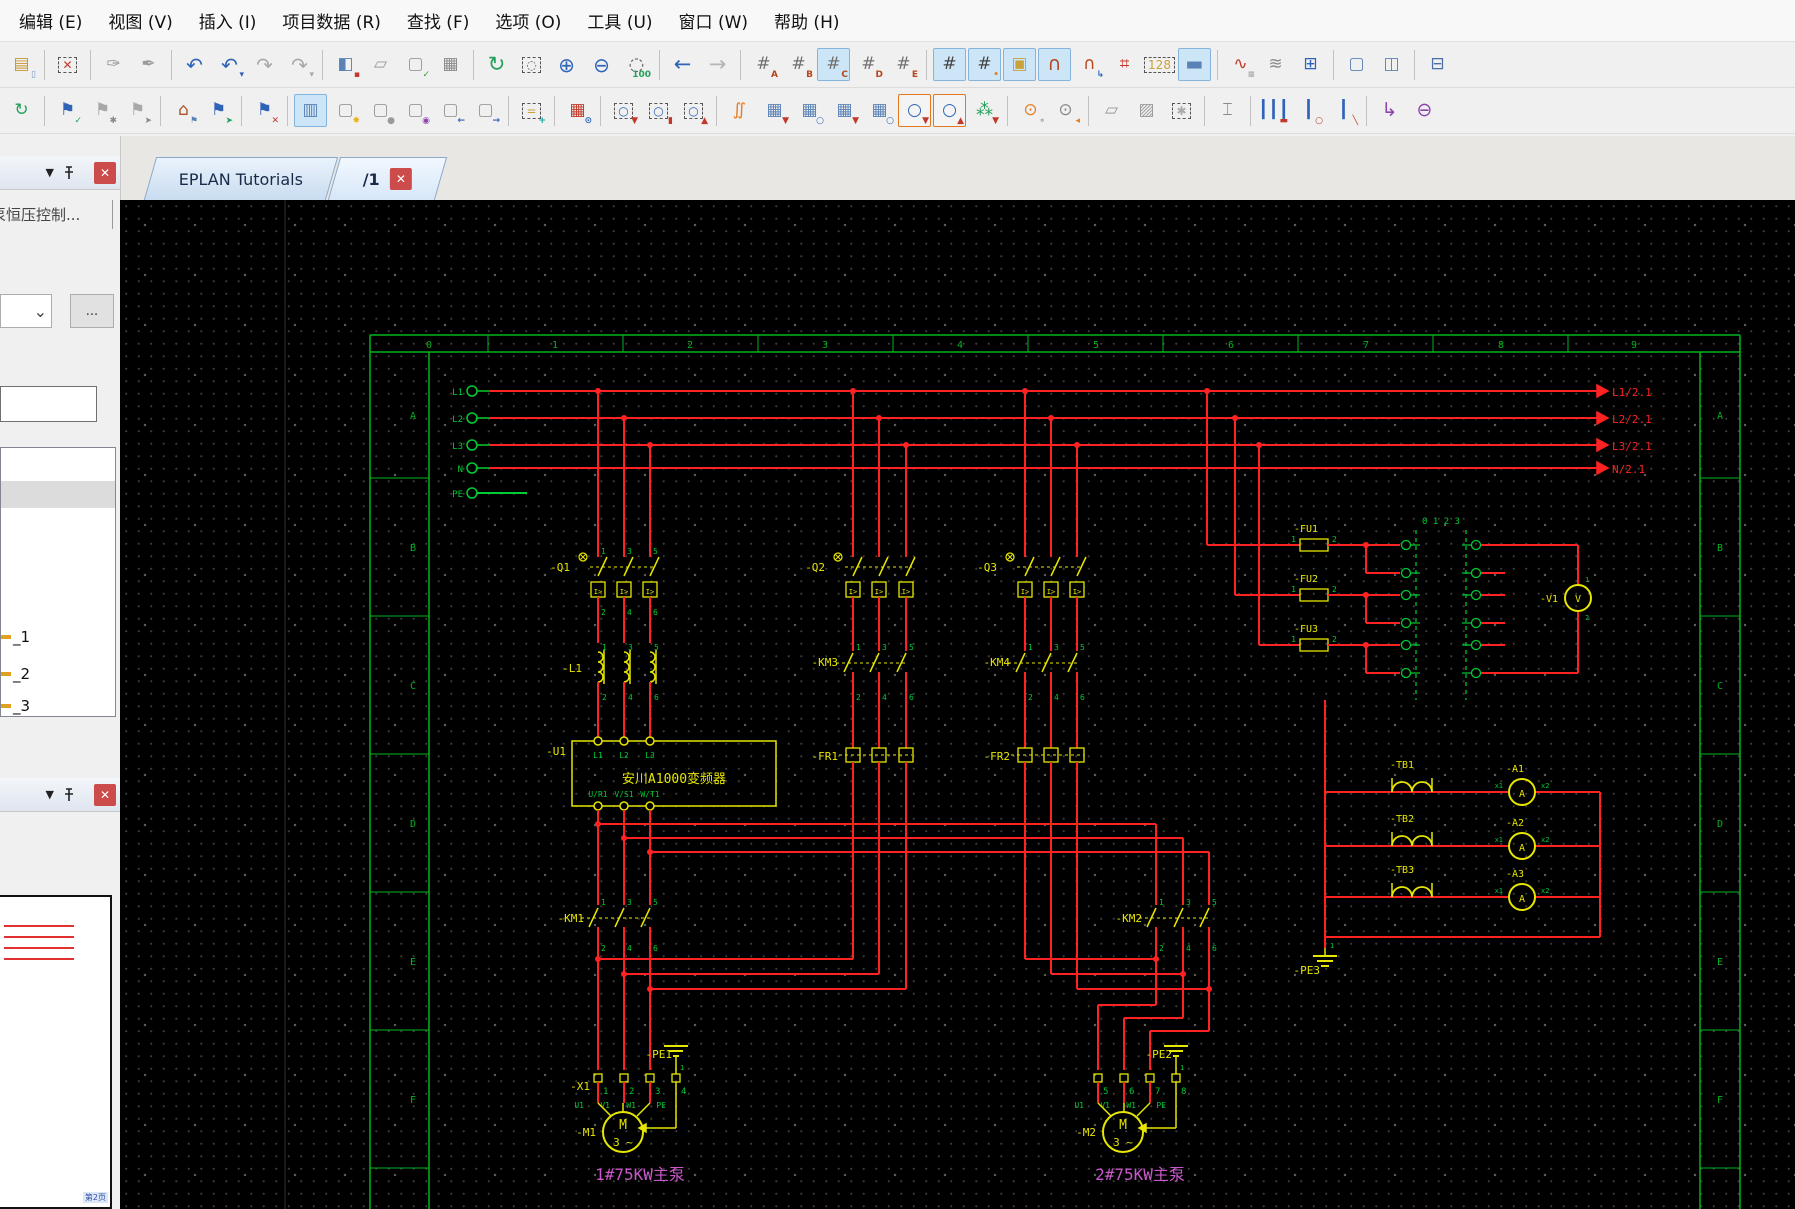 The height and width of the screenshot is (1209, 1795). What do you see at coordinates (984, 110) in the screenshot?
I see `structure-filter-icon: ⁂ ▼` at bounding box center [984, 110].